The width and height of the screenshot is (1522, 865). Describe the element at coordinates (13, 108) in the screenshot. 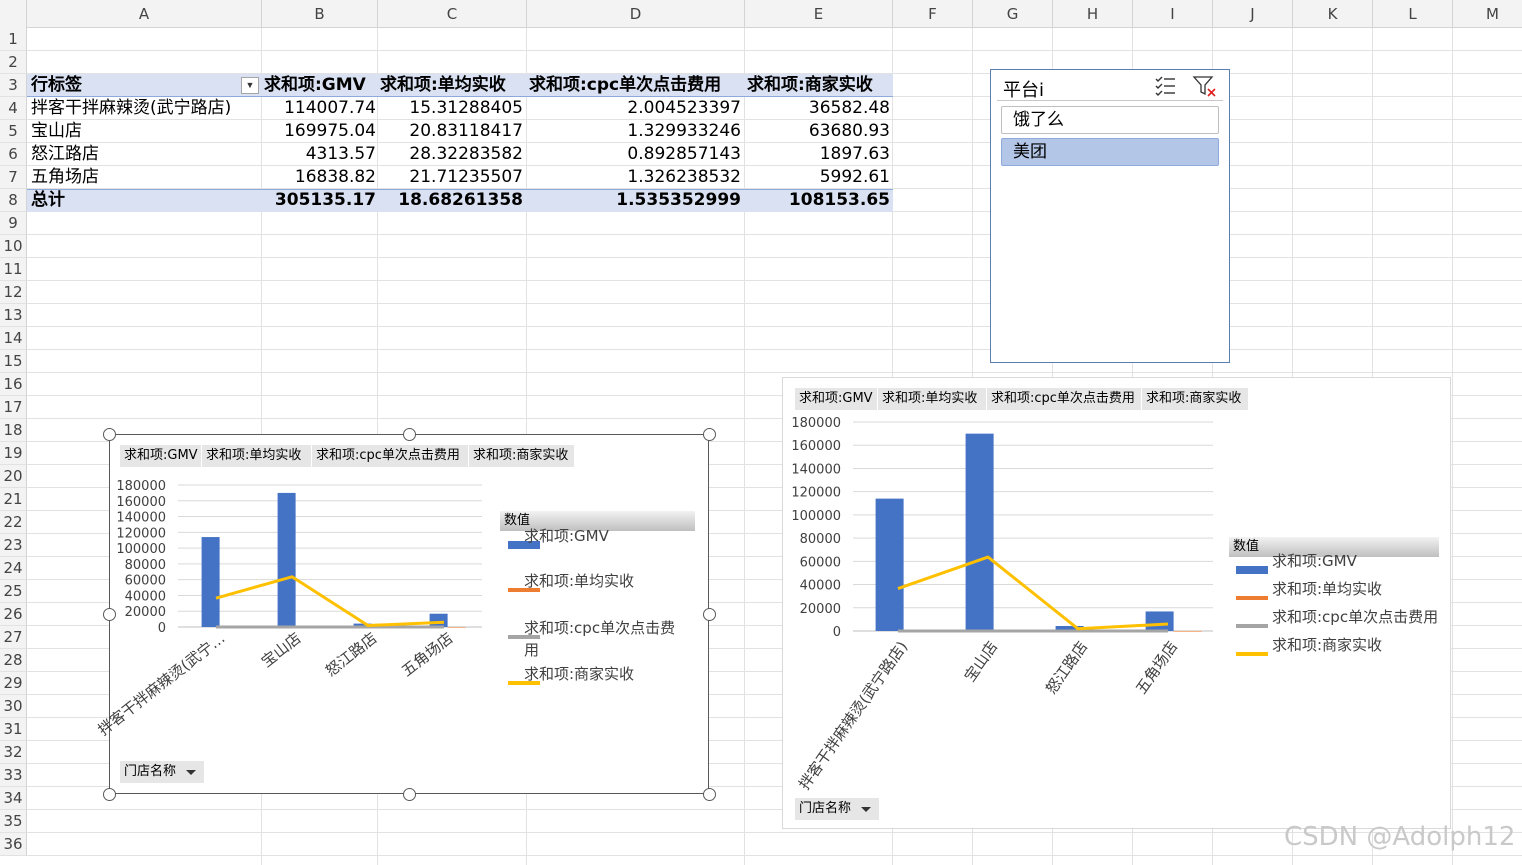

I see `row-header: 4` at that location.